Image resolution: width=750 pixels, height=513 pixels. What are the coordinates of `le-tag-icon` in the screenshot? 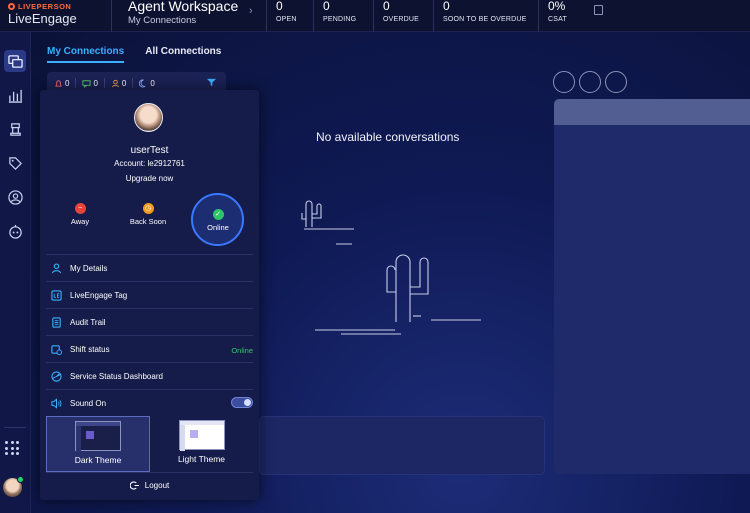 It's located at (56, 295).